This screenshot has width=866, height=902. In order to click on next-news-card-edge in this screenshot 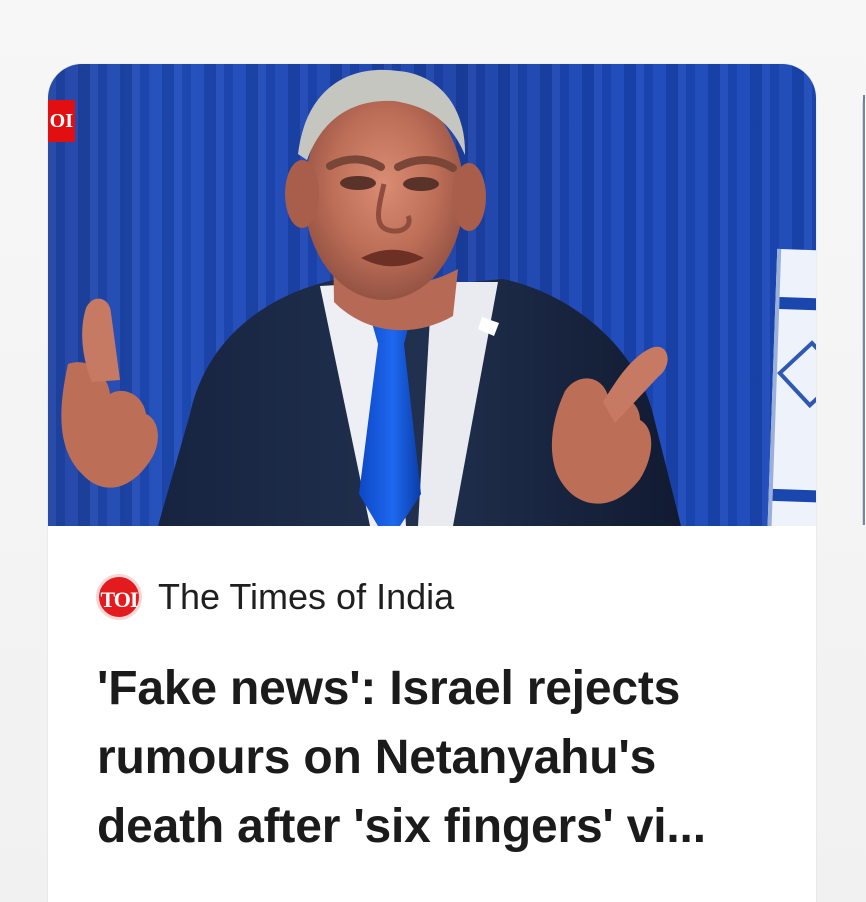, I will do `click(864, 310)`.